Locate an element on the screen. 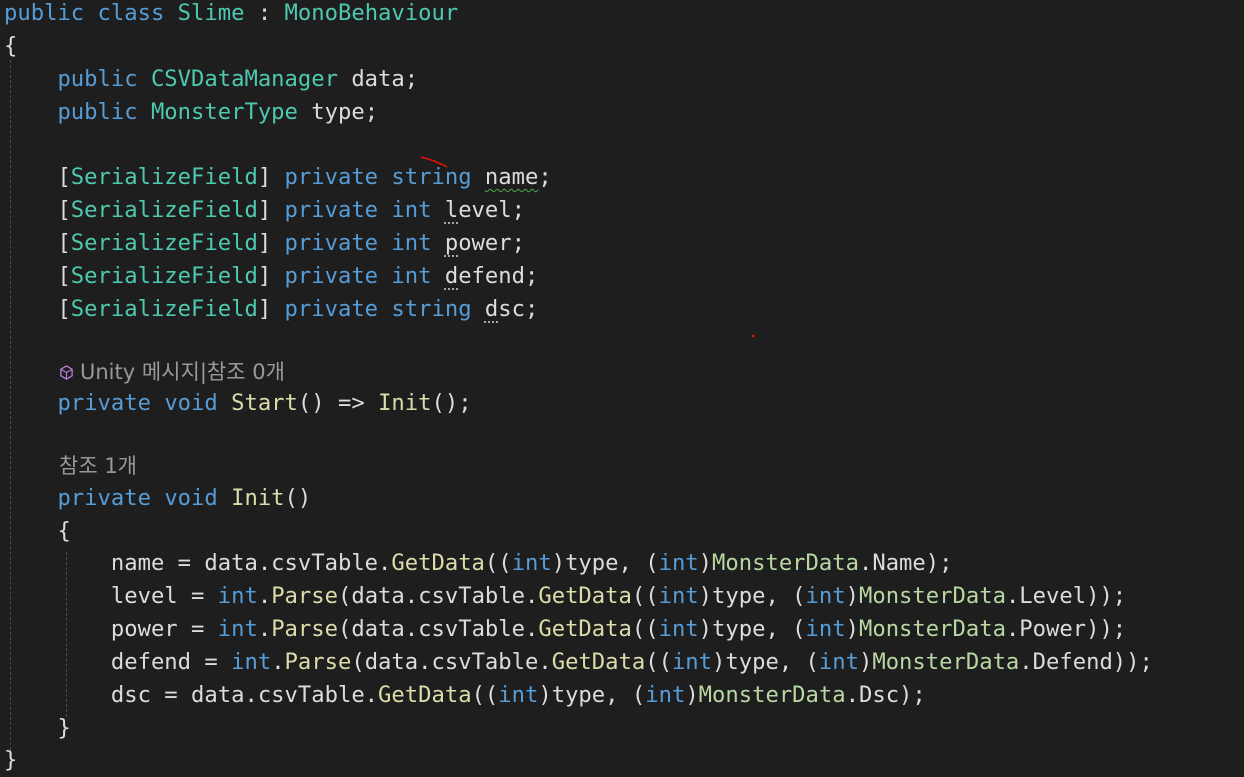 The width and height of the screenshot is (1244, 777). unused-hint: d is located at coordinates (451, 276).